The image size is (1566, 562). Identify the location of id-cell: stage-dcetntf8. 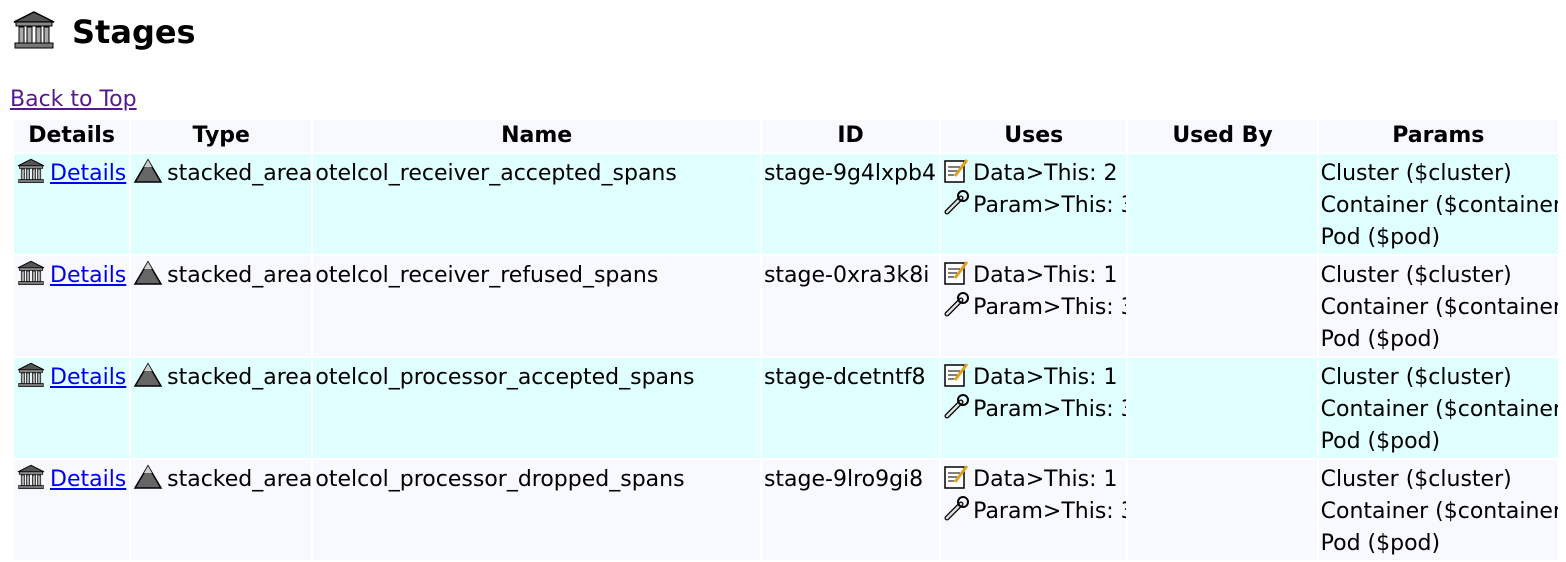
(850, 408).